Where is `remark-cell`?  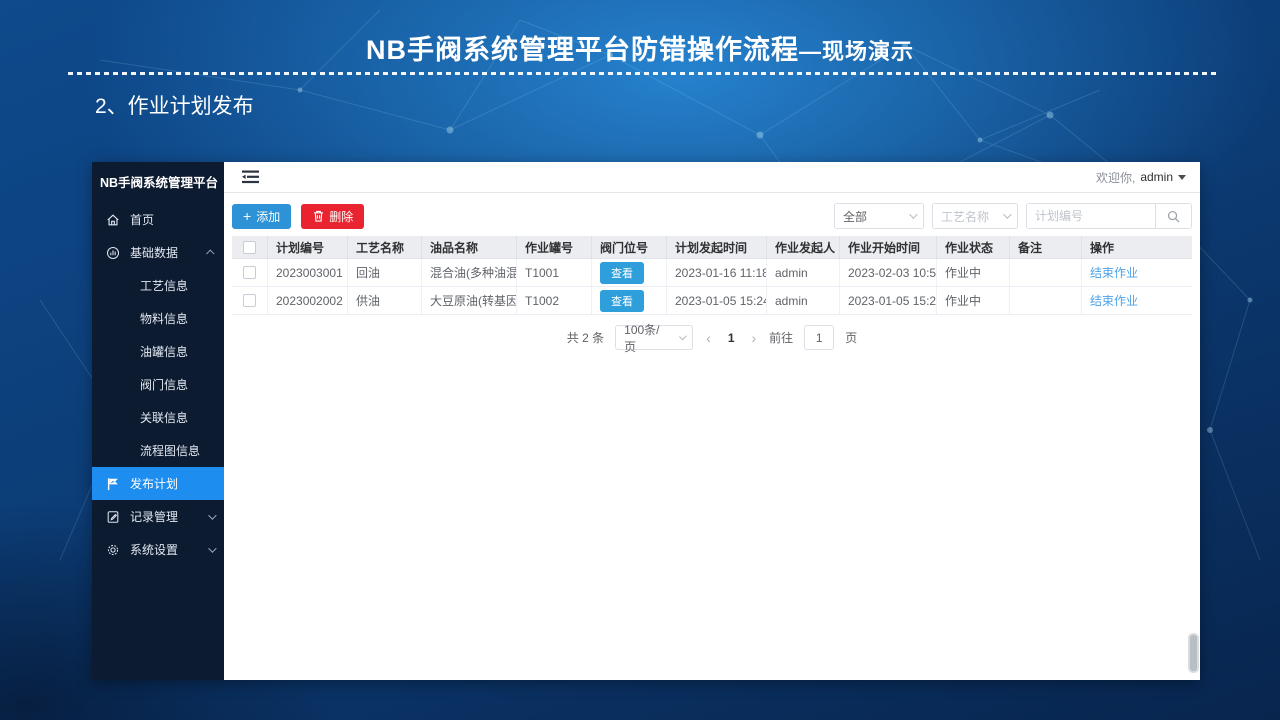
remark-cell is located at coordinates (1046, 272).